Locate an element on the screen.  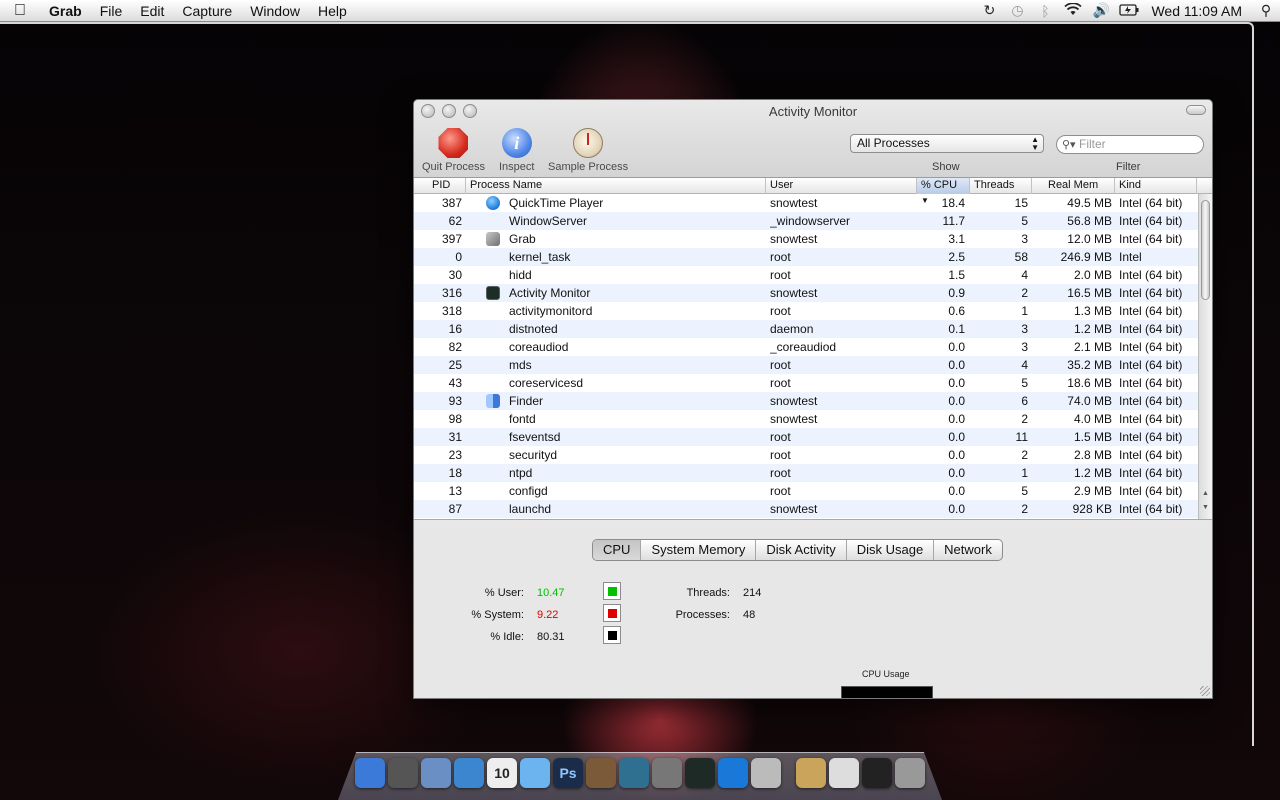
cell-user: daemon is located at coordinates (792, 329).